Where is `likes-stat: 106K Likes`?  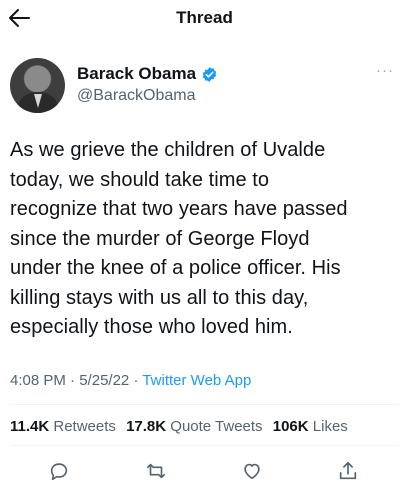
likes-stat: 106K Likes is located at coordinates (310, 426).